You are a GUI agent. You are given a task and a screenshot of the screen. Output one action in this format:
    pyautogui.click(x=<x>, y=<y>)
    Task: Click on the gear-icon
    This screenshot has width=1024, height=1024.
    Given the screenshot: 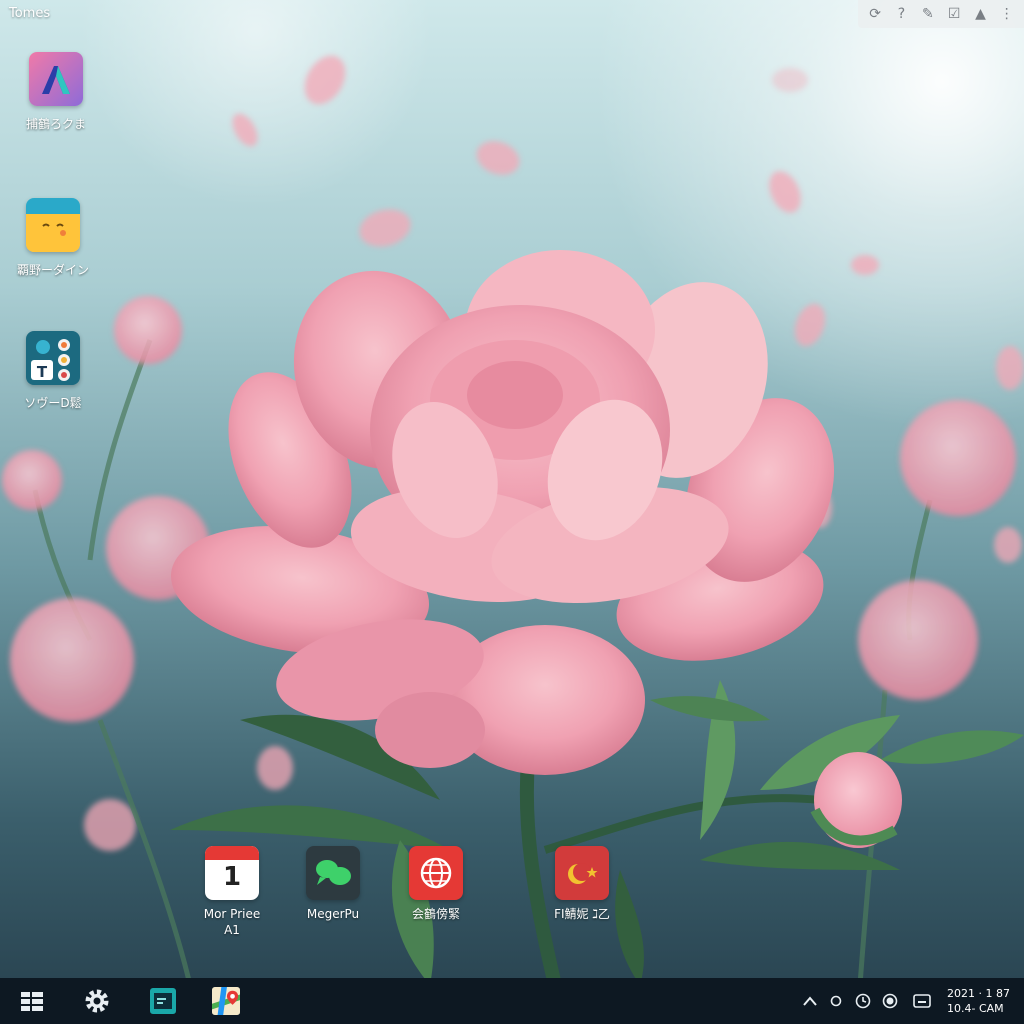 What is the action you would take?
    pyautogui.click(x=97, y=1001)
    